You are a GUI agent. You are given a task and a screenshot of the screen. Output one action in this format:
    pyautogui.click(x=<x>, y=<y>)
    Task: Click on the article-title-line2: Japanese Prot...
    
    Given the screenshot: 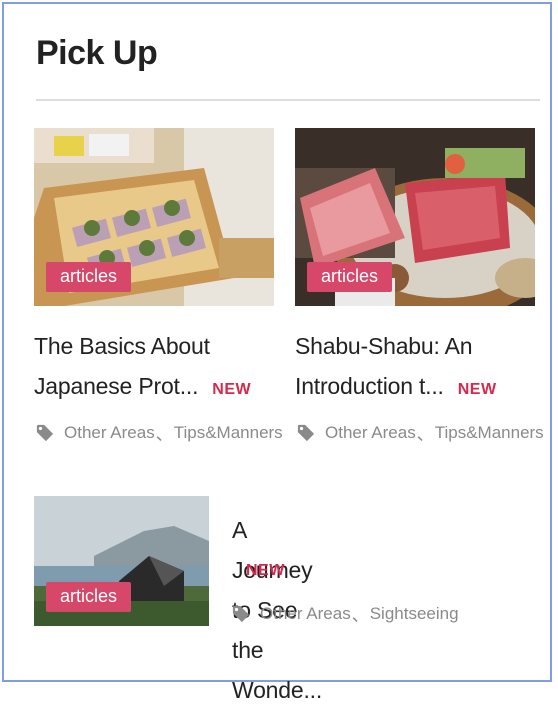 What is the action you would take?
    pyautogui.click(x=116, y=386)
    